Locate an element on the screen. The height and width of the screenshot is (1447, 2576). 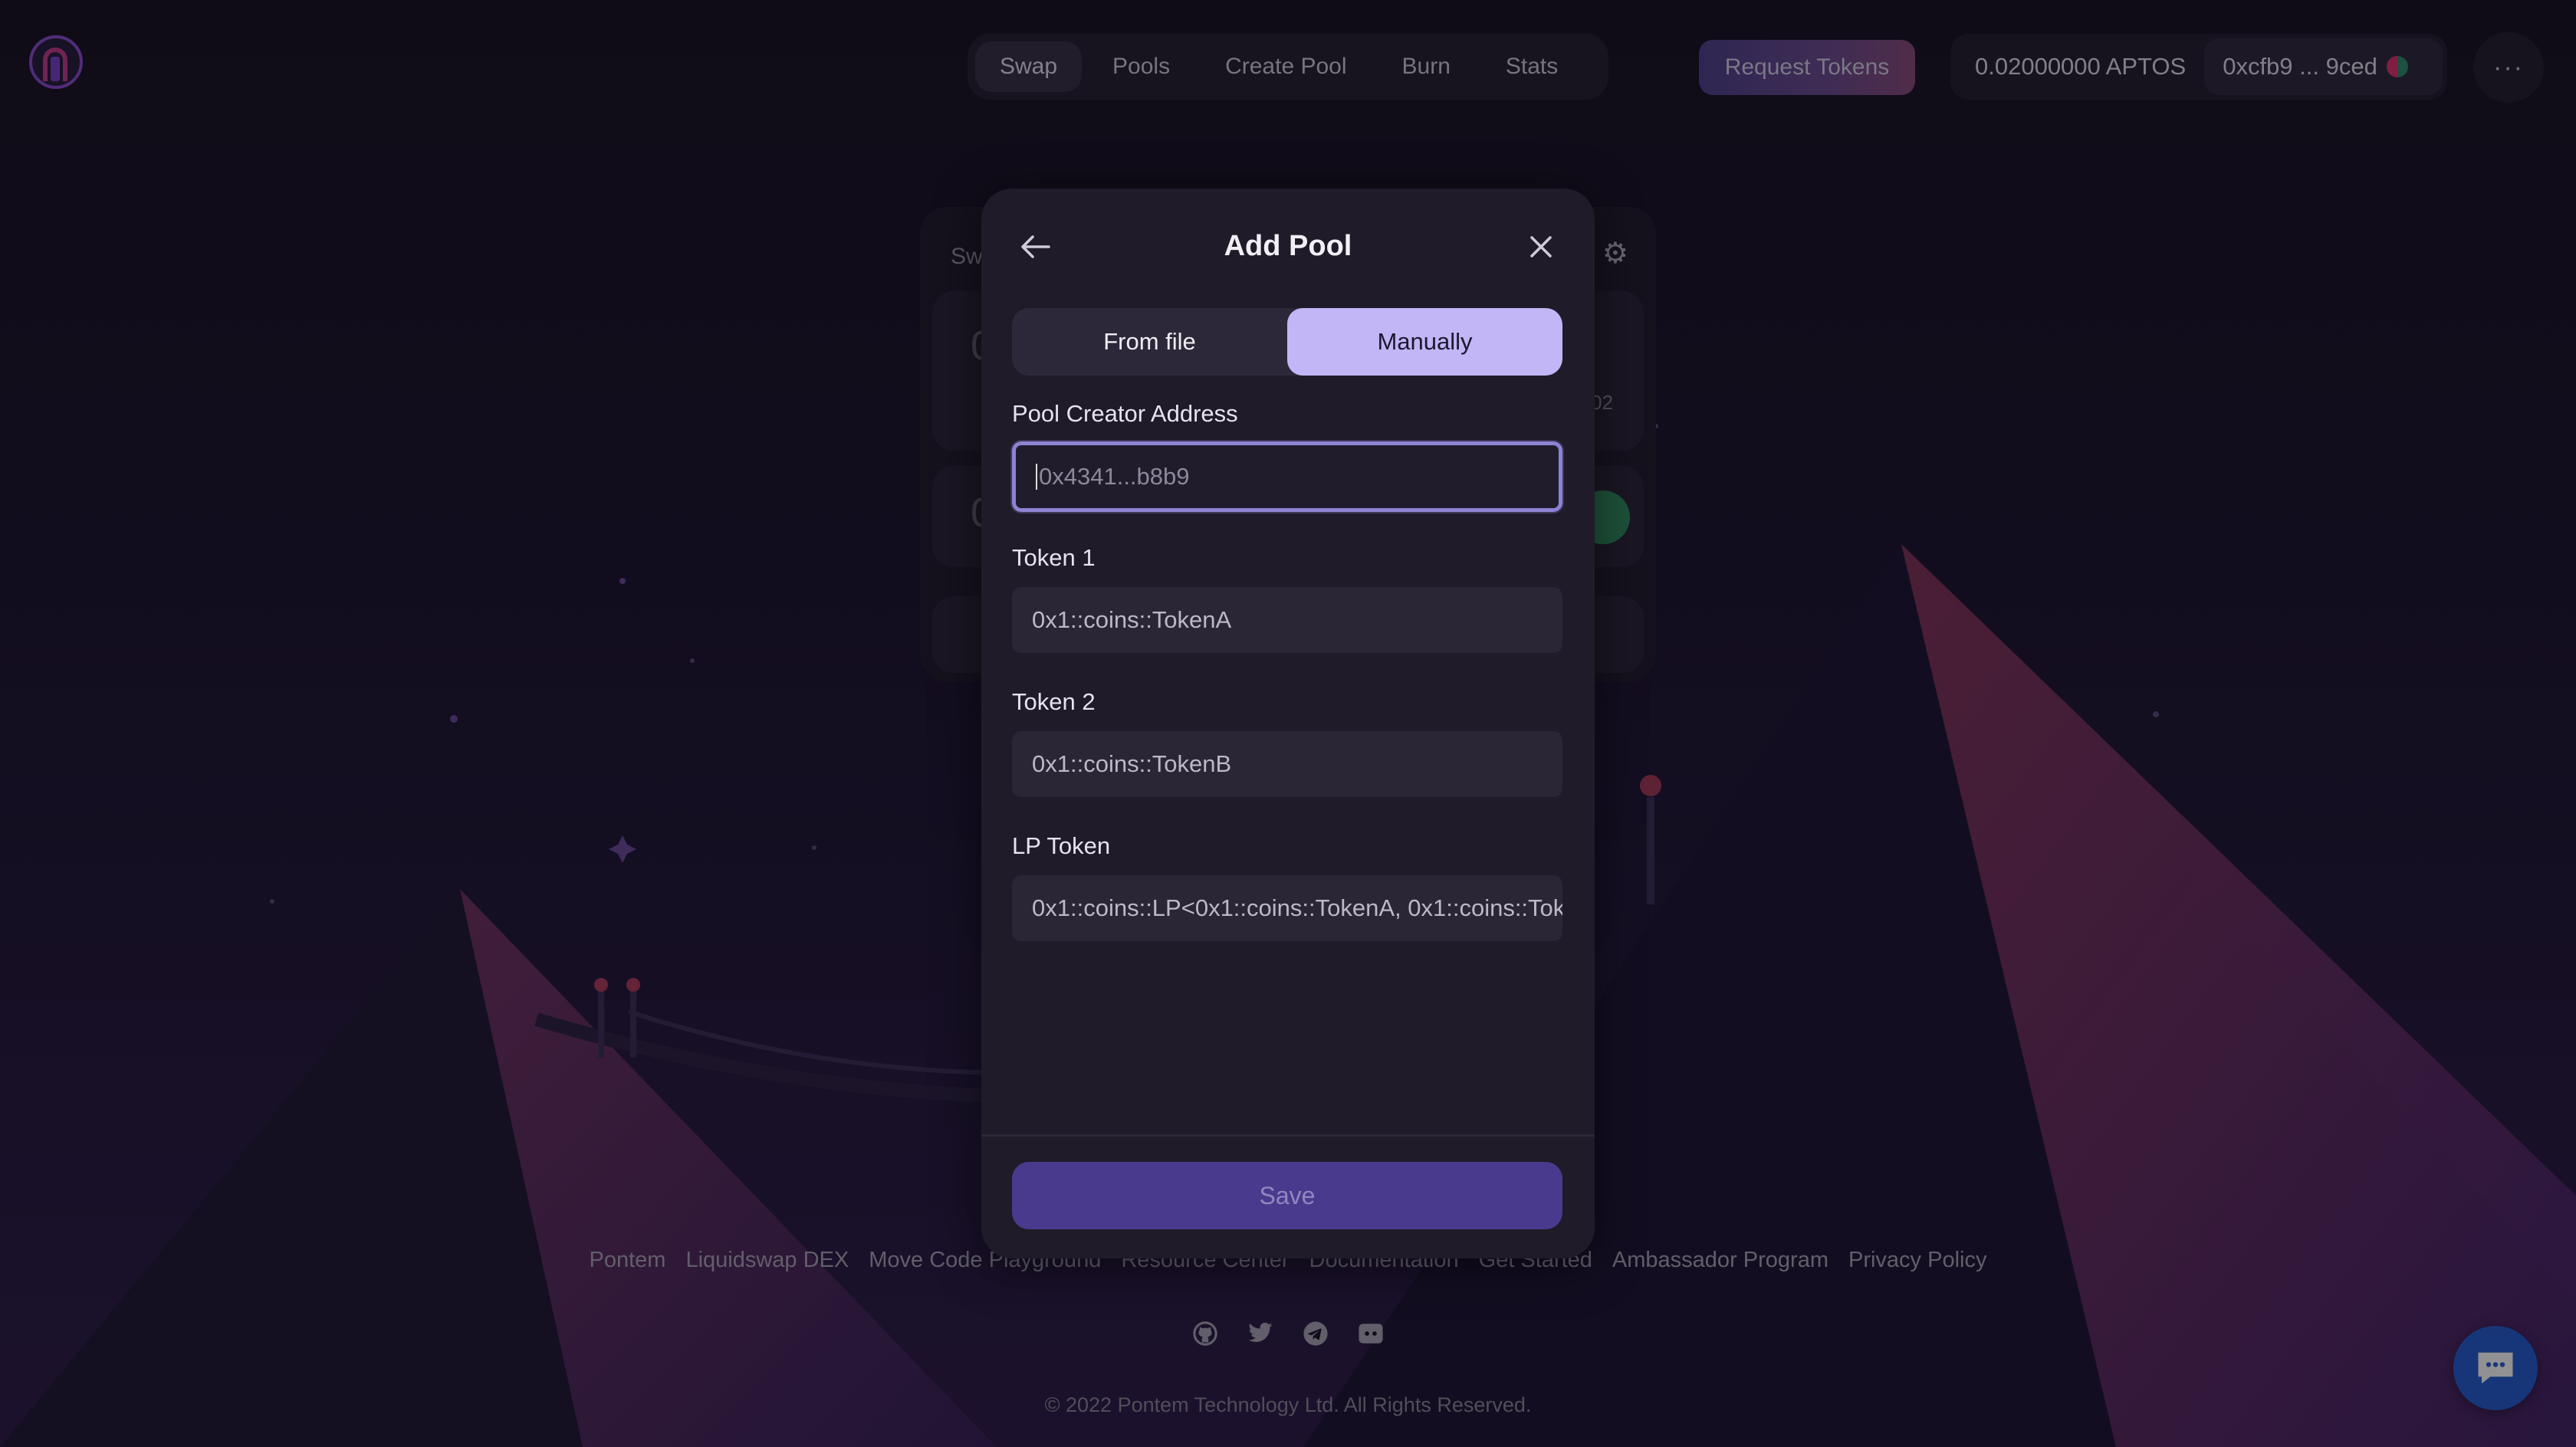
token2-label: Token 2 is located at coordinates (1054, 701).